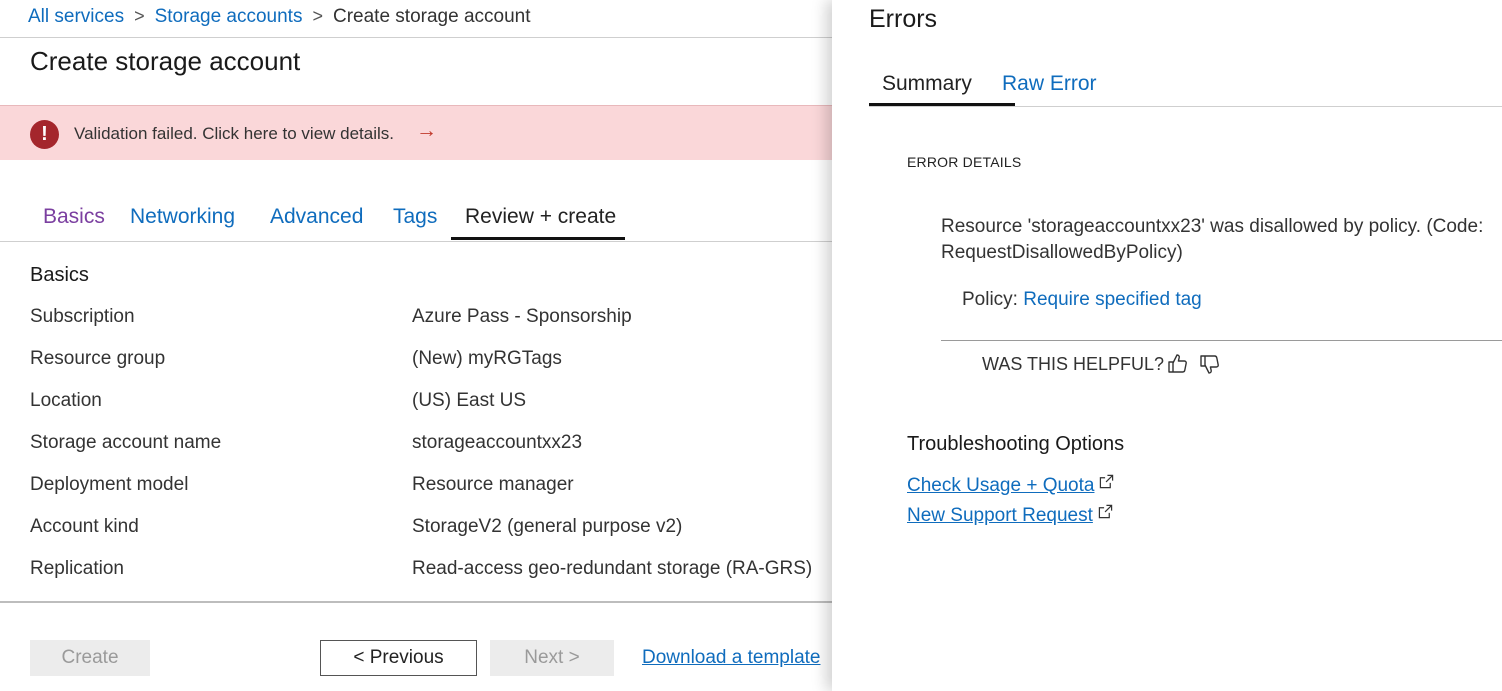  Describe the element at coordinates (431, 16) in the screenshot. I see `breadcrumb-current: Create storage account` at that location.